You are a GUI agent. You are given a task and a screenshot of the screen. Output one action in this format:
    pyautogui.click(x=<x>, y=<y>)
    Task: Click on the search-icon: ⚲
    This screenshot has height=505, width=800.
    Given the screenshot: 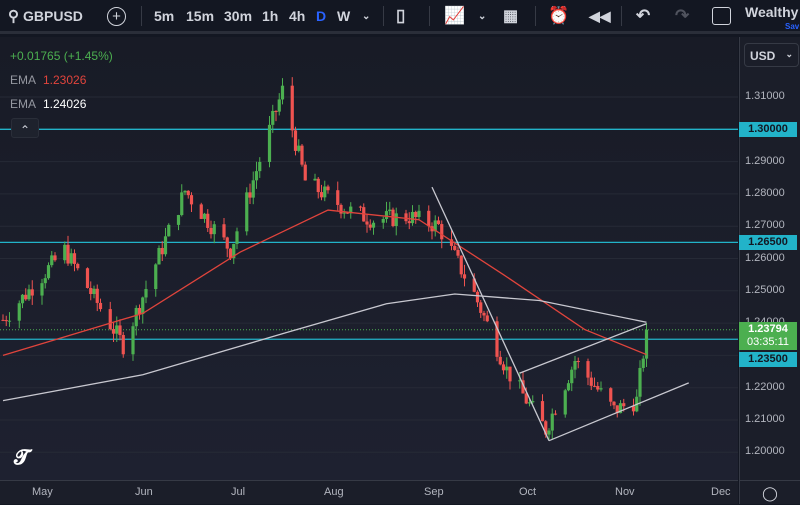 What is the action you would take?
    pyautogui.click(x=13, y=16)
    